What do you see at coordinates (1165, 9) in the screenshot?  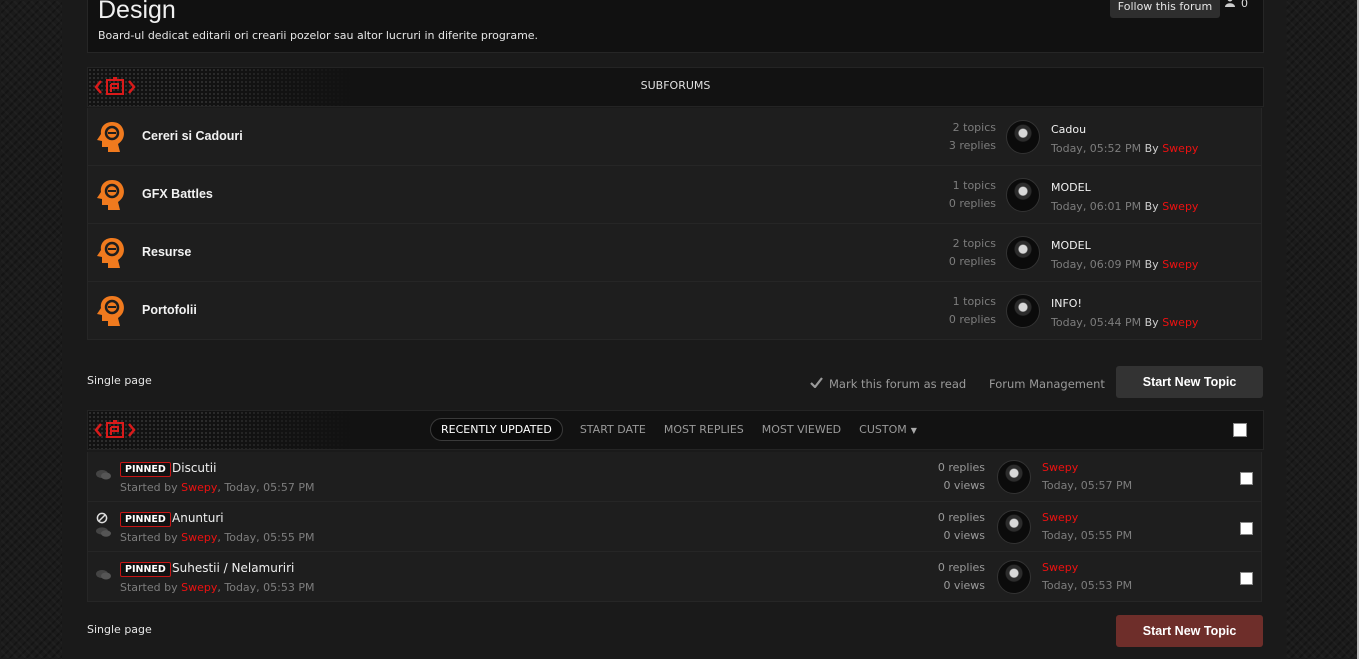 I see `follow-forum-button: Follow this forum` at bounding box center [1165, 9].